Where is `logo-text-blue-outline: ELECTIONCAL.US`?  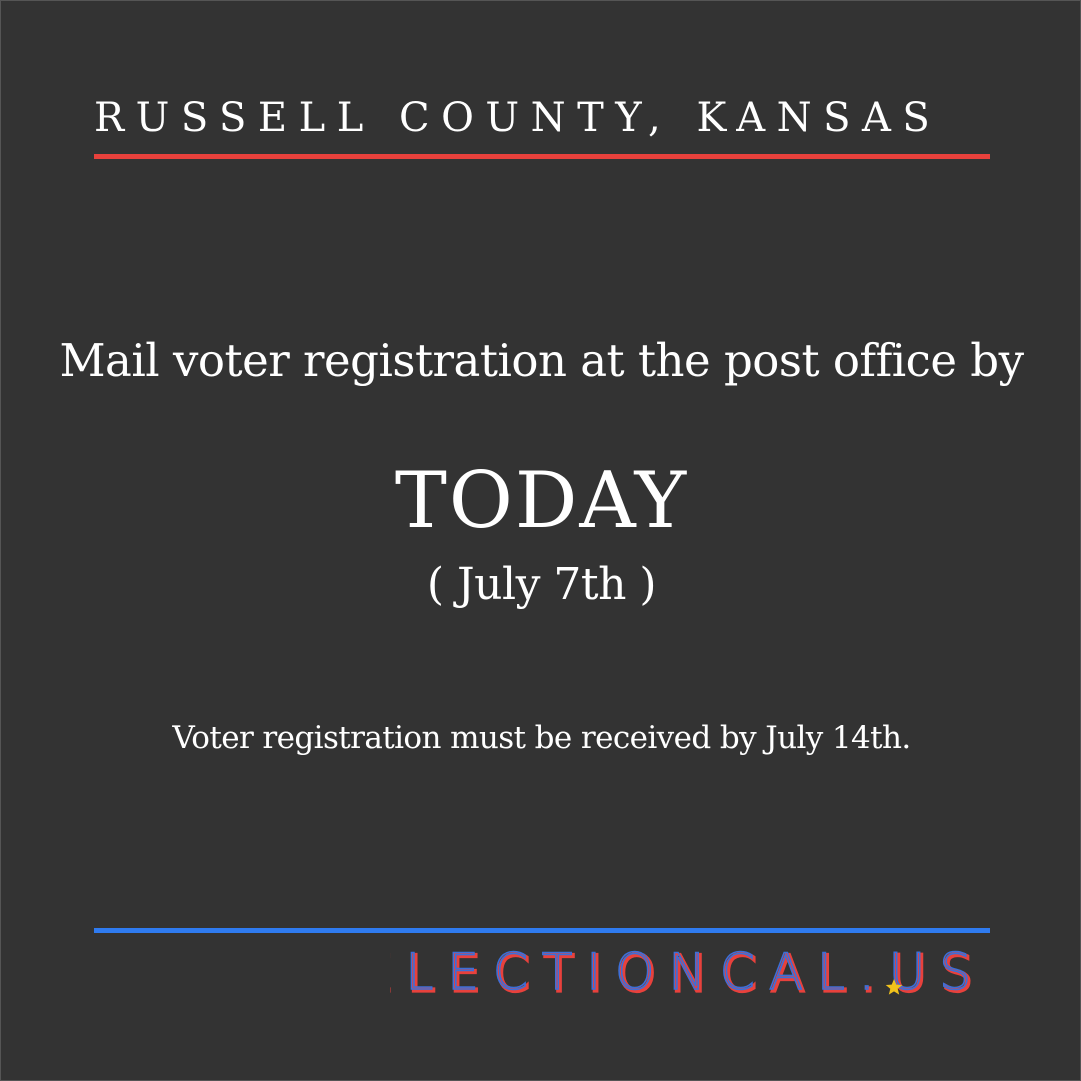
logo-text-blue-outline: ELECTIONCAL.US is located at coordinates (687, 973).